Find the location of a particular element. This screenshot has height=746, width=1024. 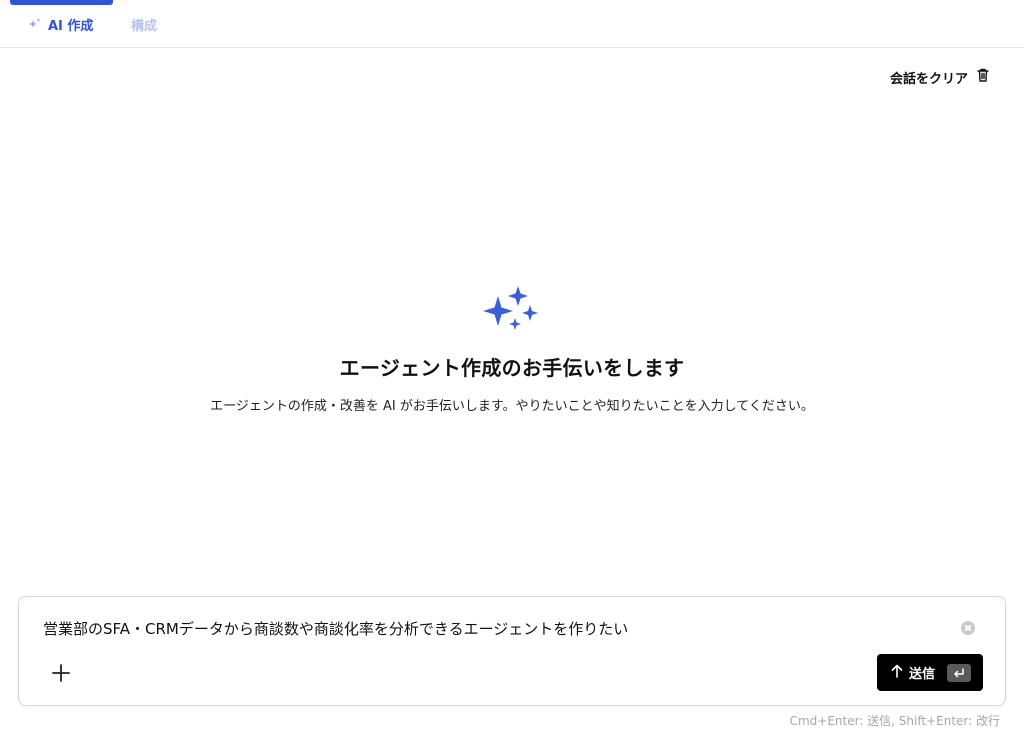

active-tab-indicator is located at coordinates (61, 2).